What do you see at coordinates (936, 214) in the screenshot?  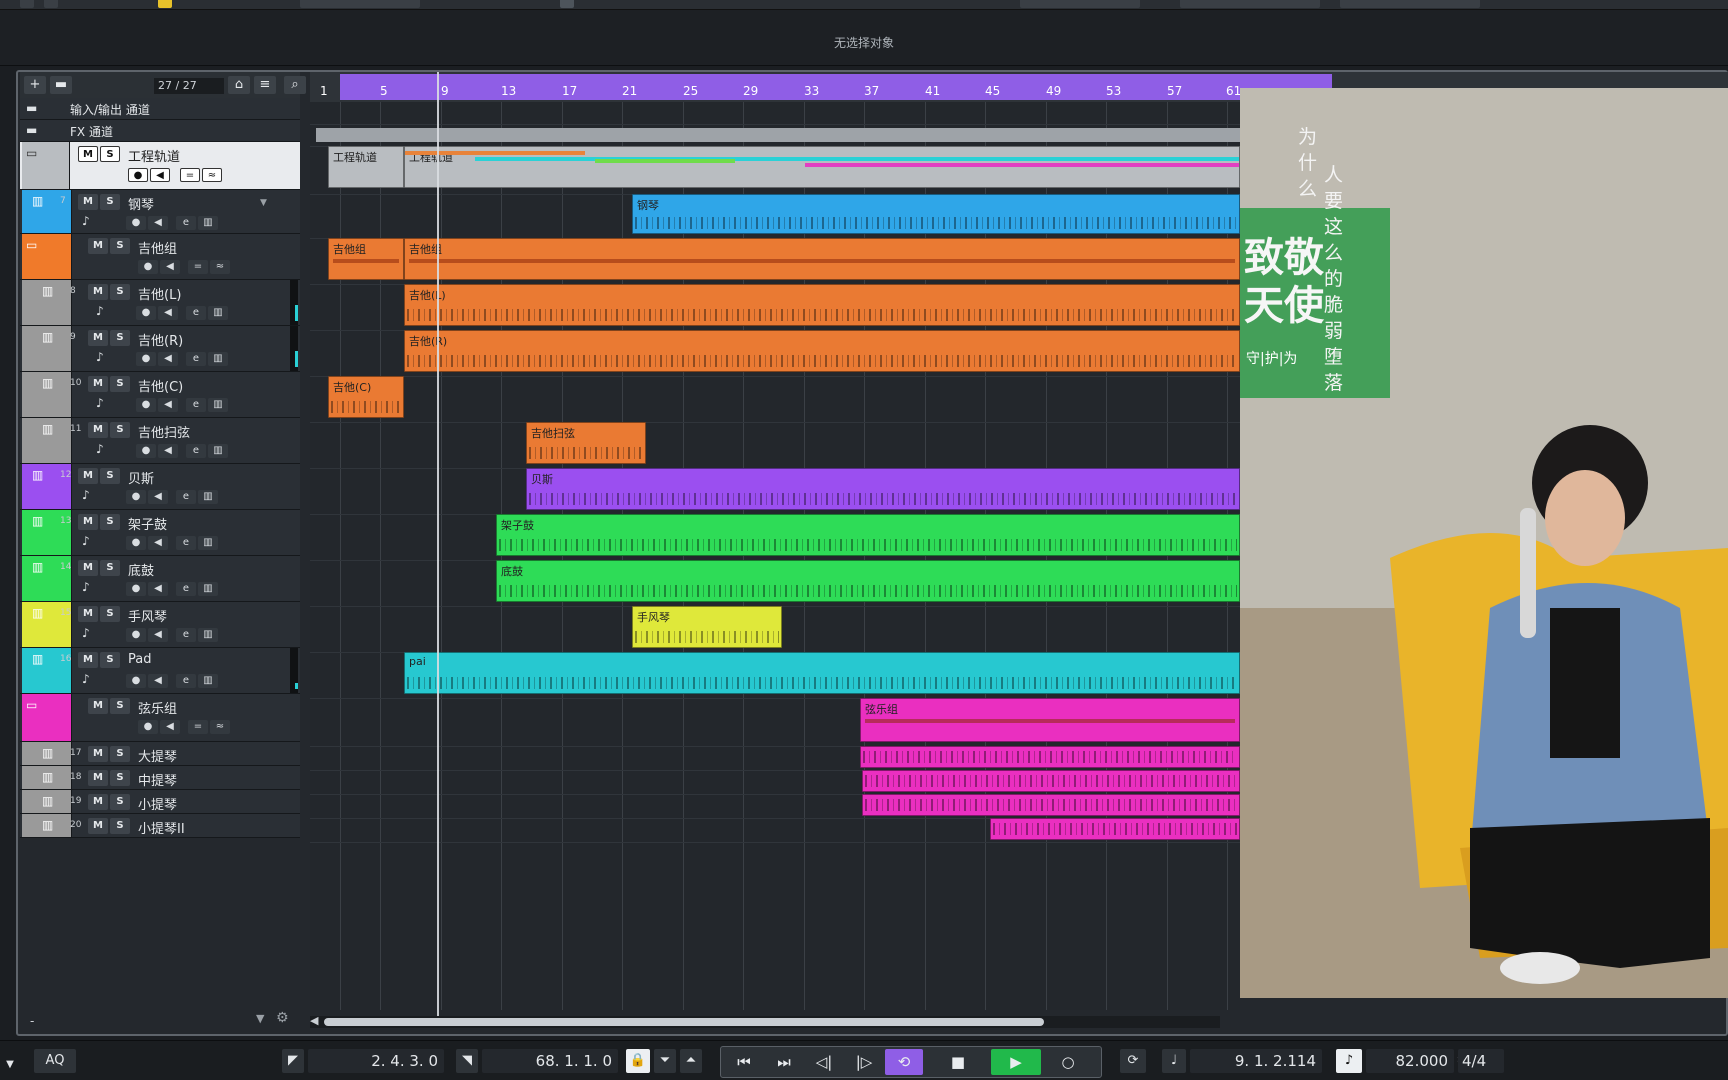 I see `arrange-part: 钢琴` at bounding box center [936, 214].